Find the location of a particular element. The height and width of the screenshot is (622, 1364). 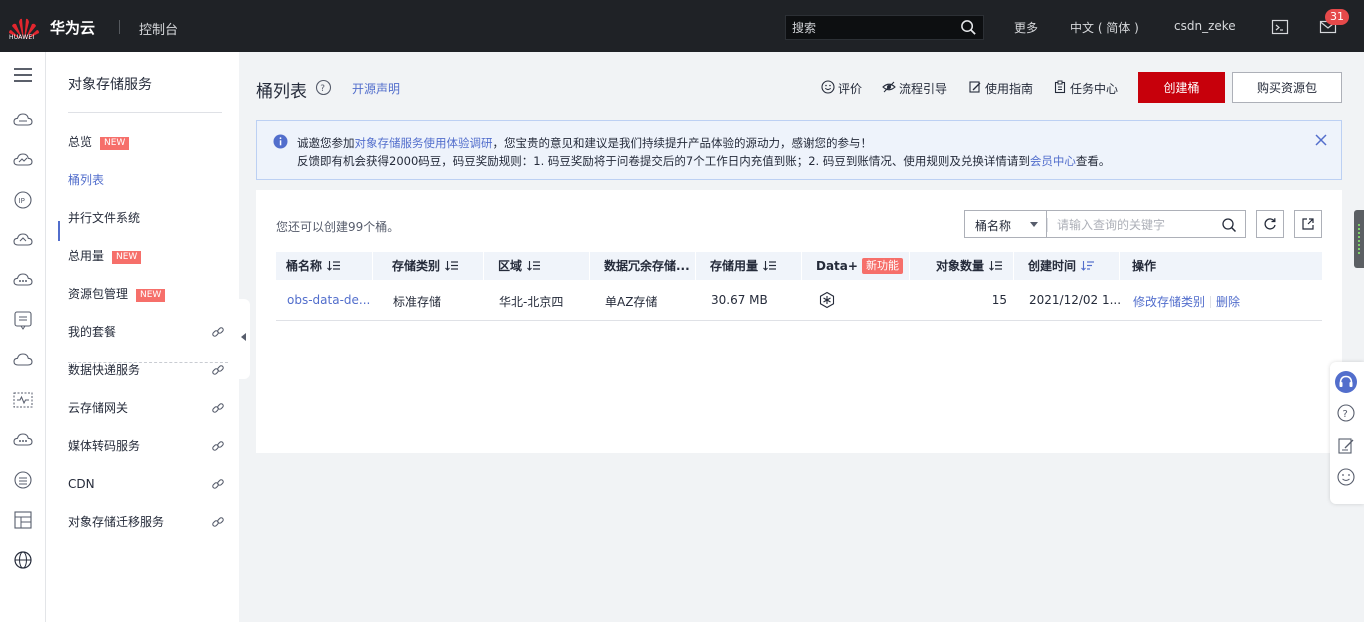

user-guide-link: 使用指南 is located at coordinates (1001, 88).